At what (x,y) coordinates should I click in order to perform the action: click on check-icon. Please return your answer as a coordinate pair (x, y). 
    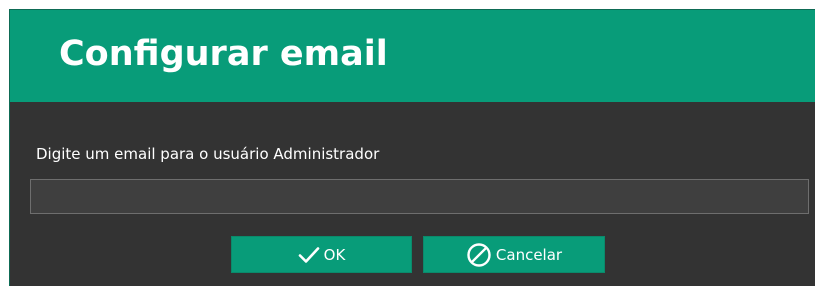
    Looking at the image, I should click on (309, 255).